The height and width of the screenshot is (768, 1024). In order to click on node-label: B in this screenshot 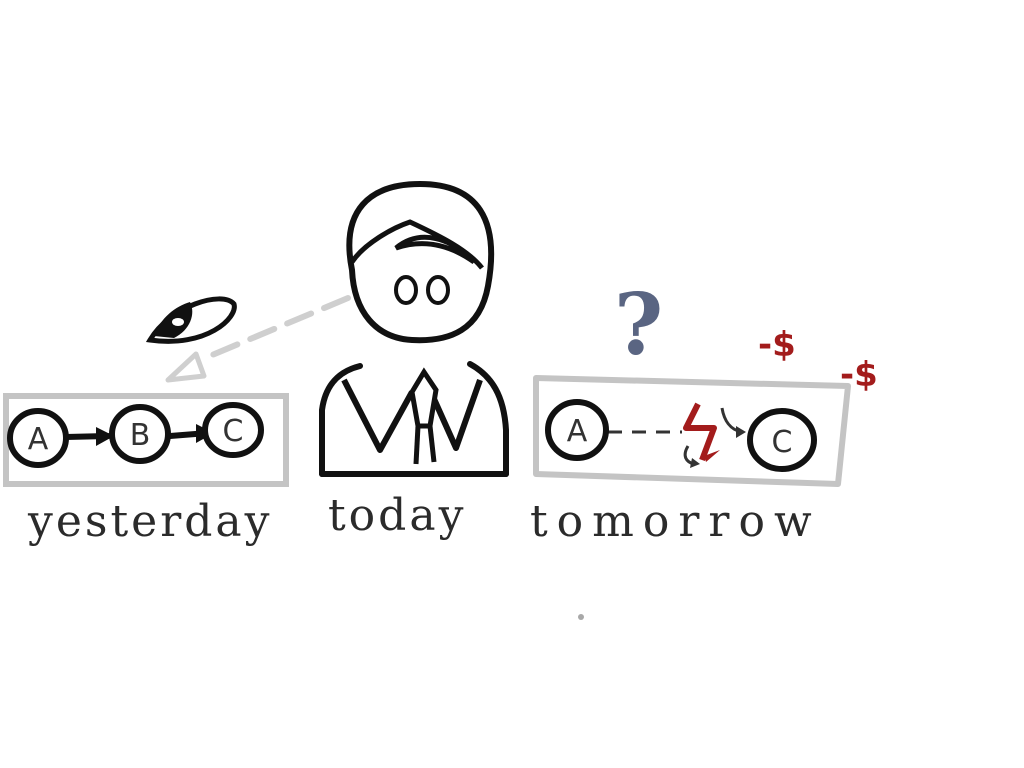, I will do `click(140, 435)`.